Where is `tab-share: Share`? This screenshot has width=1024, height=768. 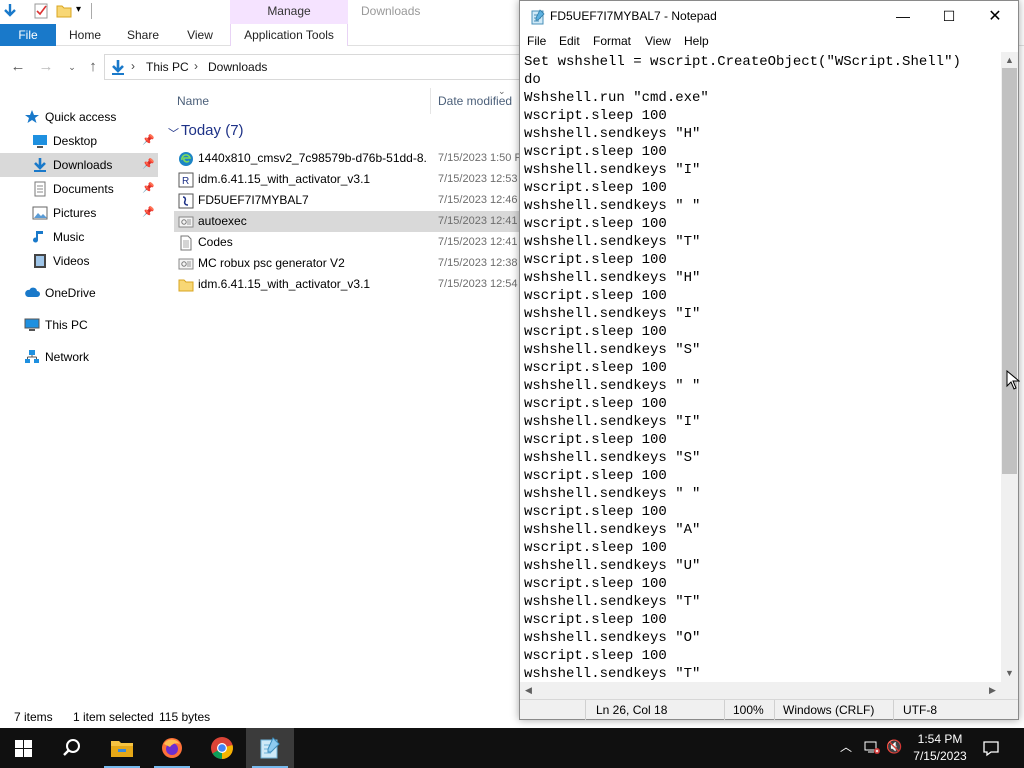
tab-share: Share is located at coordinates (143, 35).